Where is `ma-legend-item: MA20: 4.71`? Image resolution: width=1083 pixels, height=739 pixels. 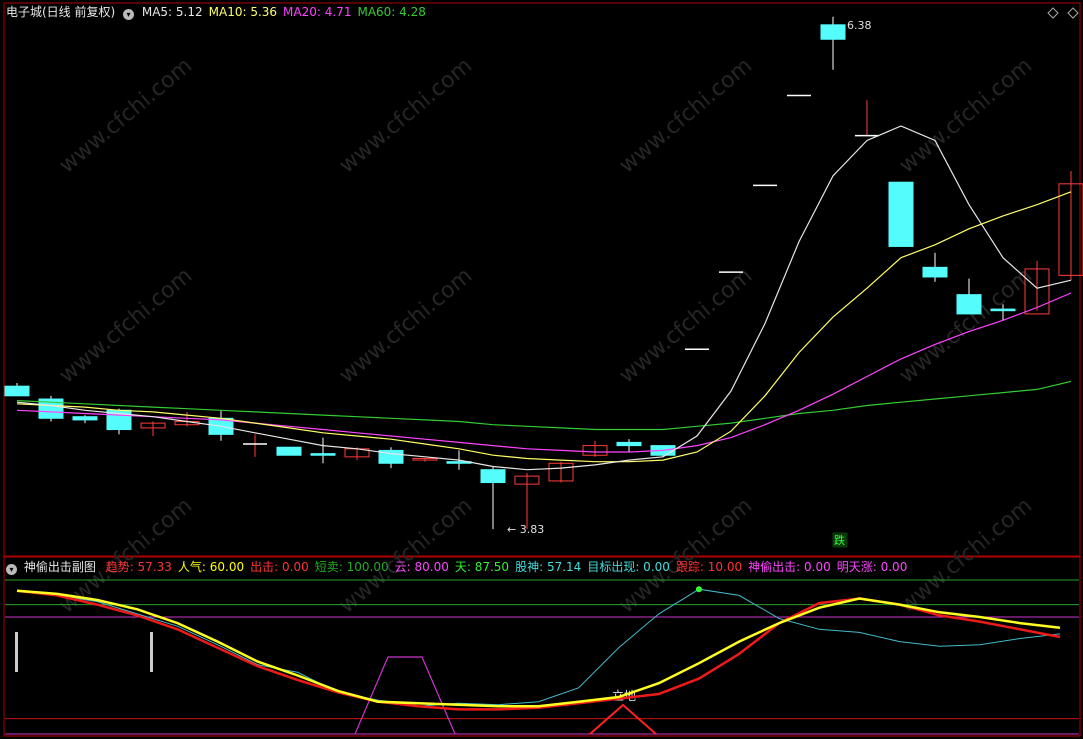
ma-legend-item: MA20: 4.71 is located at coordinates (317, 12).